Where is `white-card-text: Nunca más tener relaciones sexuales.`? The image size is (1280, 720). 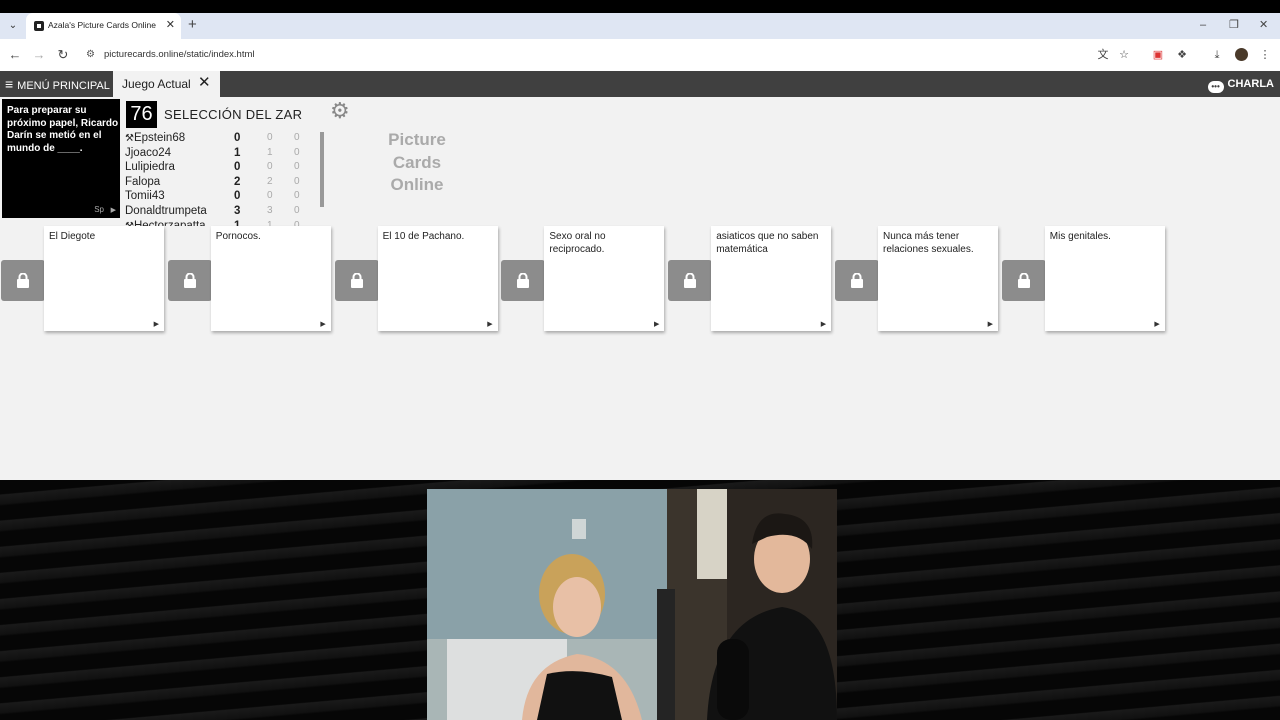
white-card-text: Nunca más tener relaciones sexuales. is located at coordinates (928, 243).